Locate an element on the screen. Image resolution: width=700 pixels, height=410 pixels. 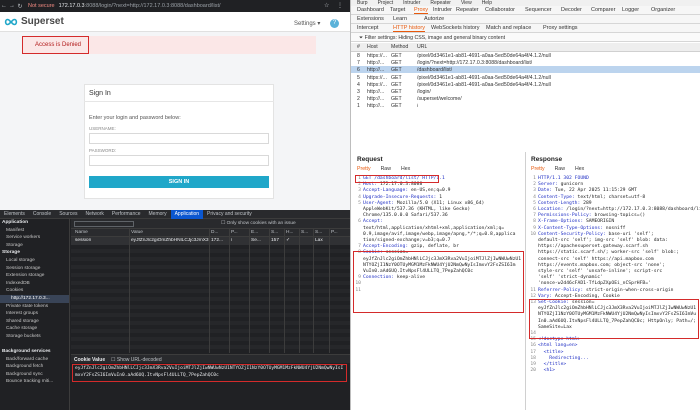
burp-tab: Intruder is located at coordinates (442, 10).